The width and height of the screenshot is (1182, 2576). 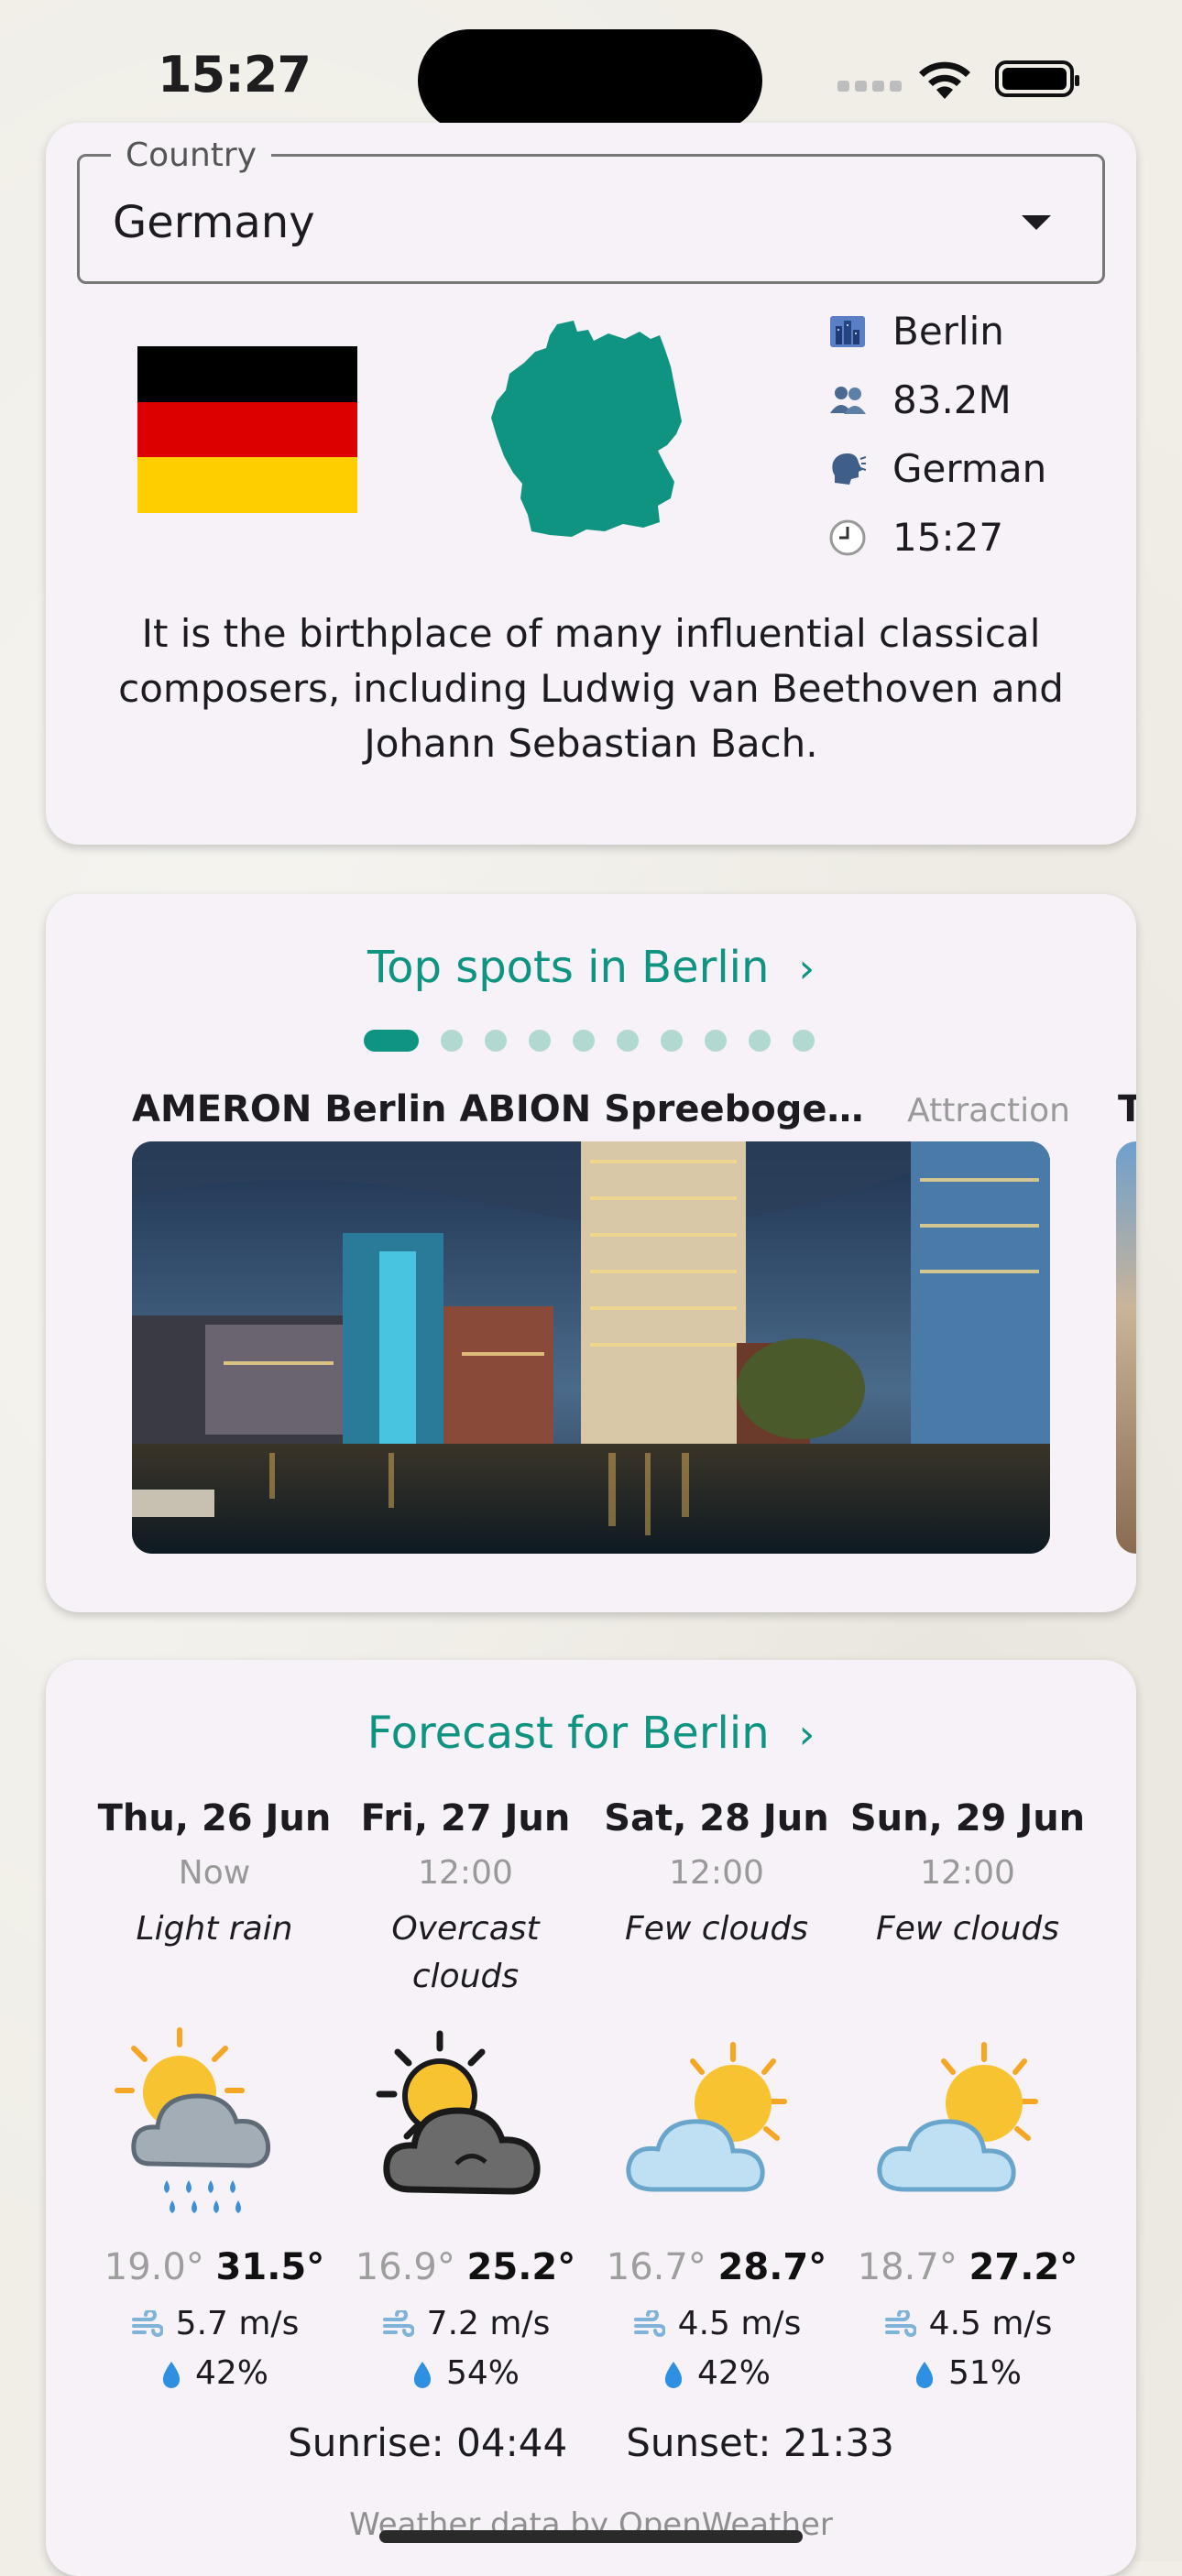 What do you see at coordinates (945, 80) in the screenshot?
I see `wifi-icon` at bounding box center [945, 80].